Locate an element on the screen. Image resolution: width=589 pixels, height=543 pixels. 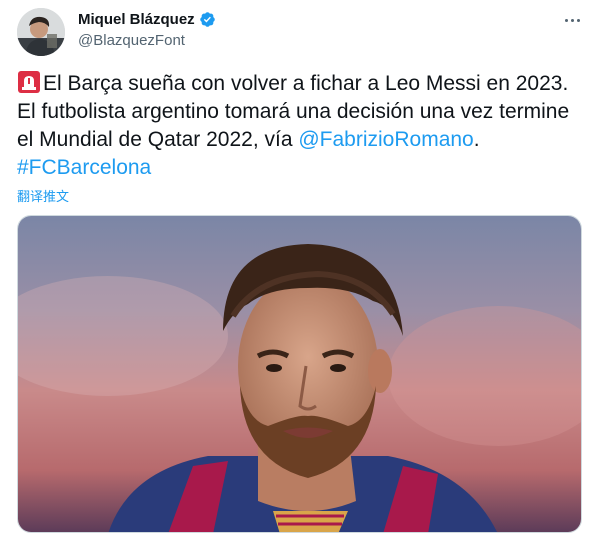
translate-tweet-link: 翻译推文 is located at coordinates (43, 195).